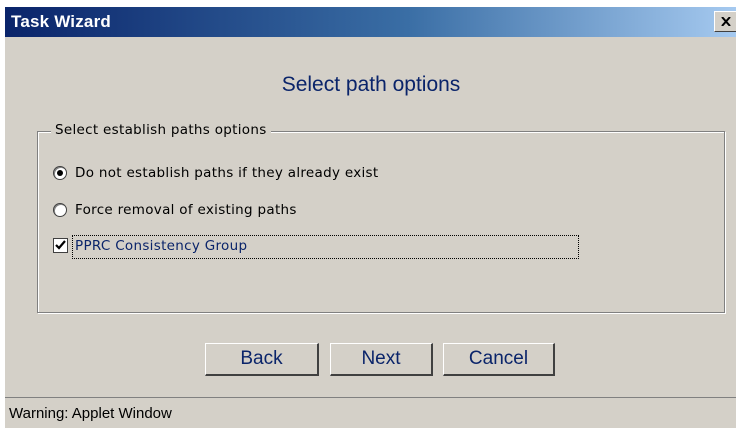  What do you see at coordinates (381, 359) in the screenshot?
I see `next-button: Next` at bounding box center [381, 359].